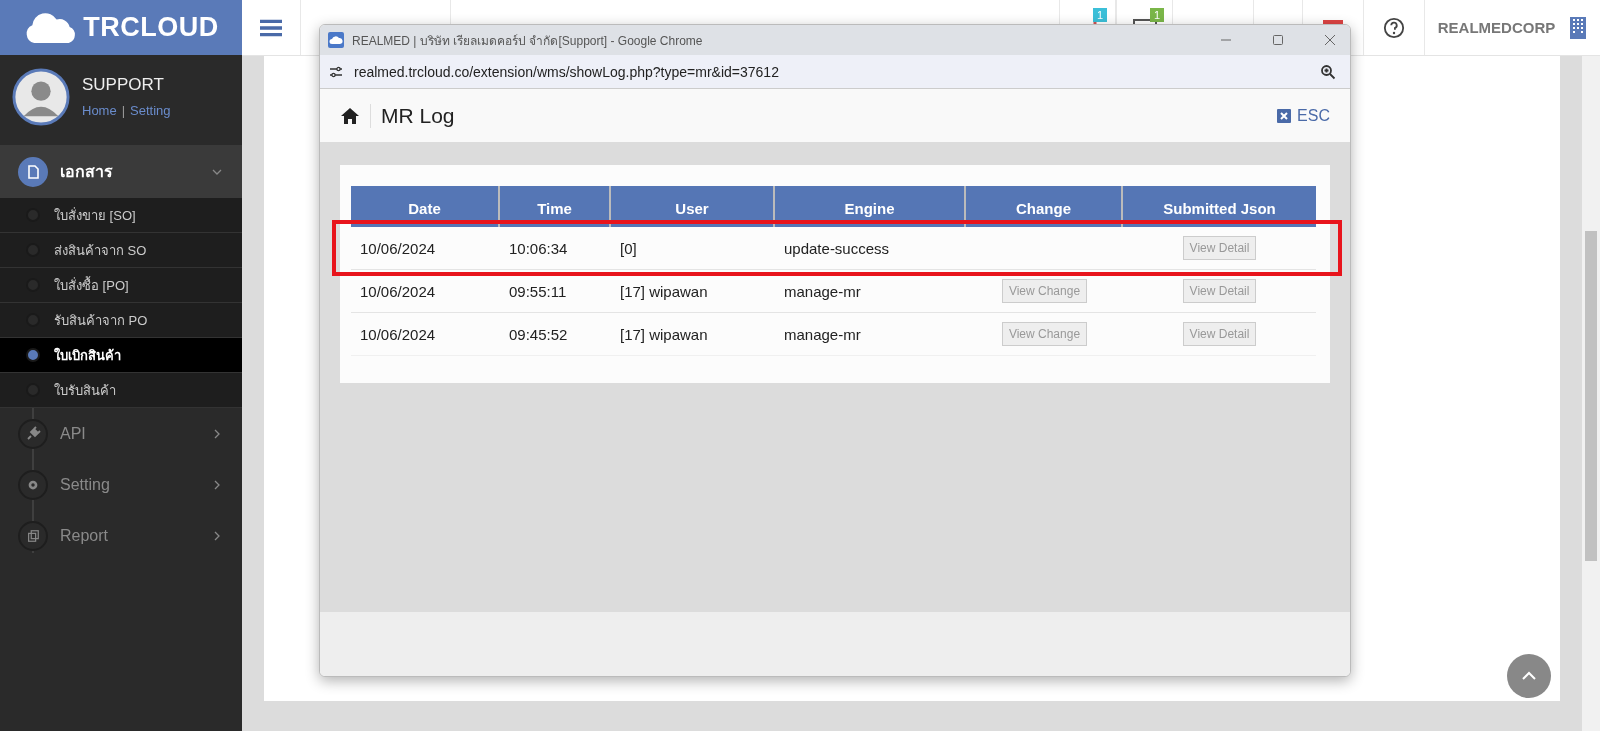 This screenshot has width=1600, height=731. What do you see at coordinates (99, 110) in the screenshot?
I see `home-link: Home` at bounding box center [99, 110].